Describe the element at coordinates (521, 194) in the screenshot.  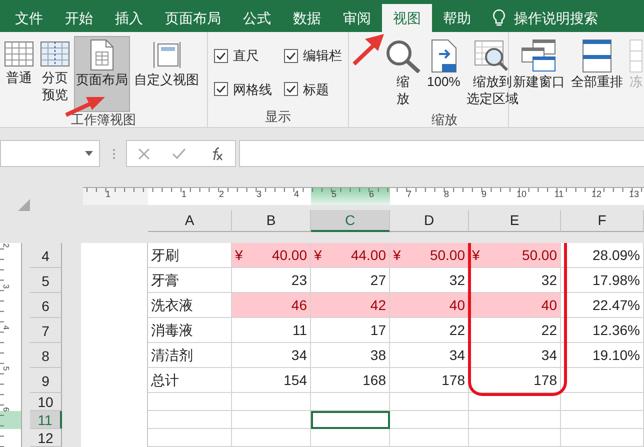
I see `ruler-number: 10` at that location.